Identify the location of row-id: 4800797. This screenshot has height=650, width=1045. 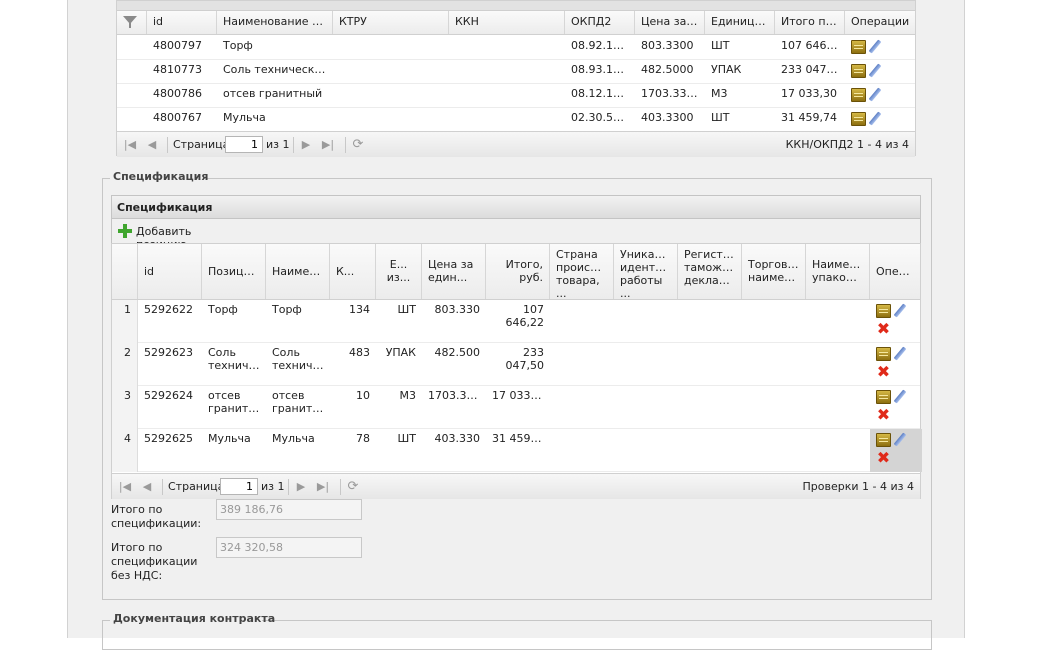
(177, 45).